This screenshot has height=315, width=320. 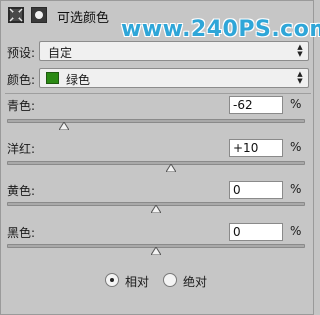 I want to click on black-unit: %, so click(x=296, y=231).